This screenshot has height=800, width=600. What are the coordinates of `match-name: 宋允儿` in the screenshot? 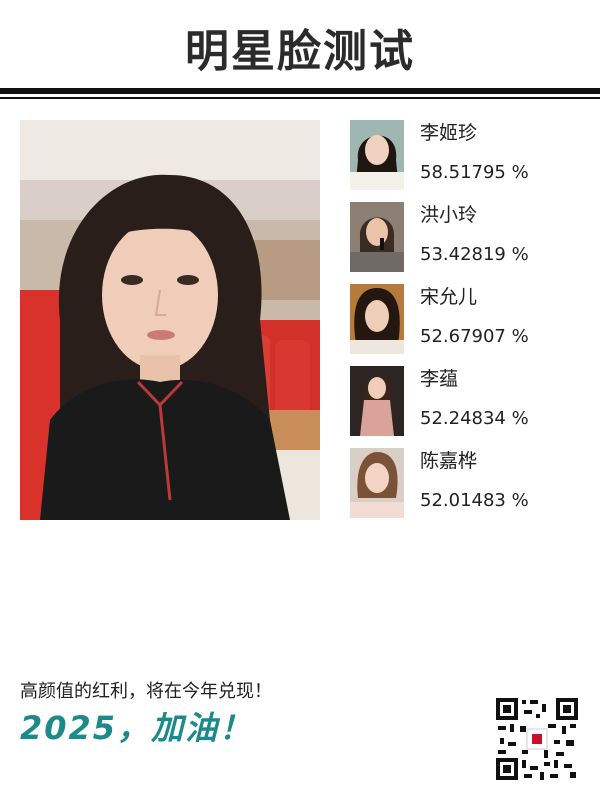 It's located at (449, 297).